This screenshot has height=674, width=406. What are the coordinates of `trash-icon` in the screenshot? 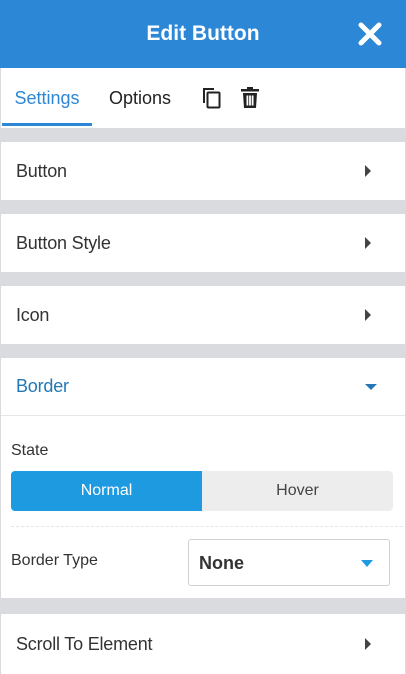 It's located at (250, 98).